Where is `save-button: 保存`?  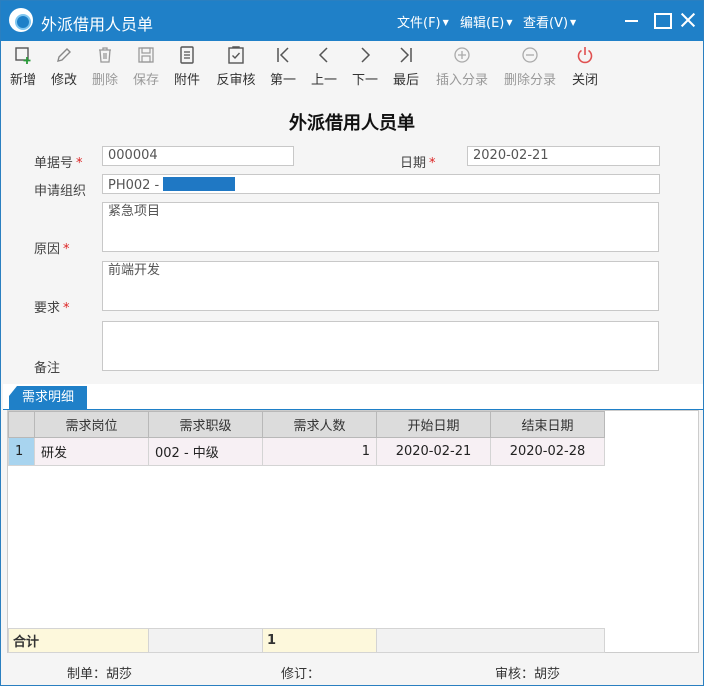
save-button: 保存 is located at coordinates (146, 68).